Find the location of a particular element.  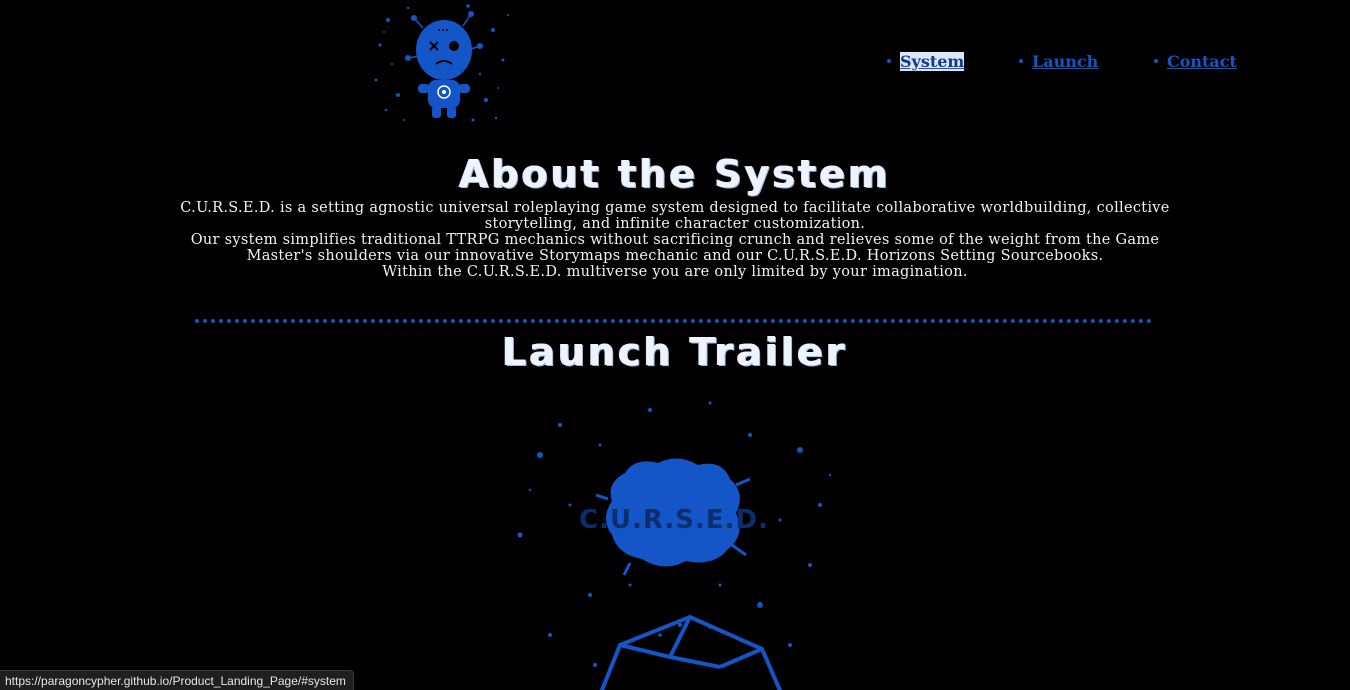

trailer-video: C.U.R.S.E.D. is located at coordinates (670, 542).